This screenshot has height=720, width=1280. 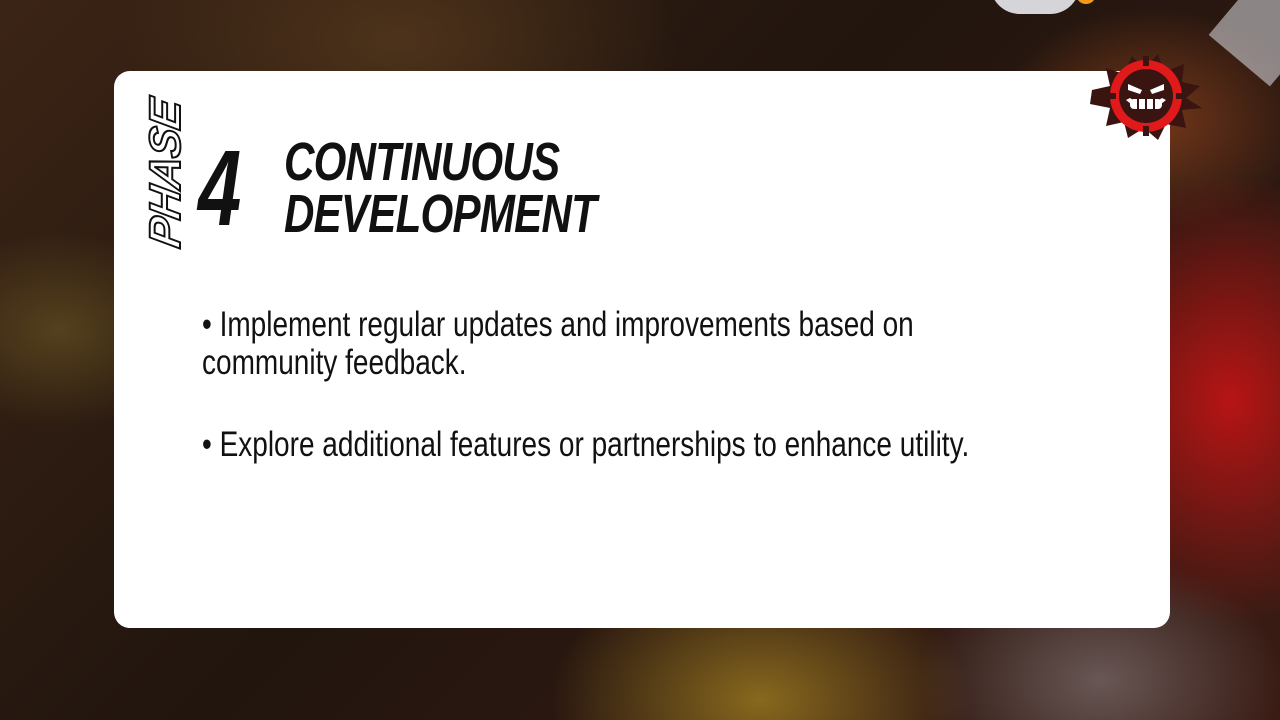 What do you see at coordinates (165, 173) in the screenshot?
I see `phase-label: PHASE` at bounding box center [165, 173].